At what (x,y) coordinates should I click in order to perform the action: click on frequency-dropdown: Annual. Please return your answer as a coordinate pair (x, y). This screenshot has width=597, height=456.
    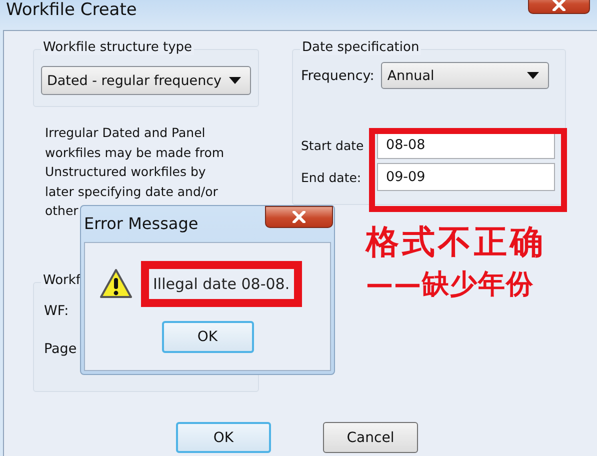
    Looking at the image, I should click on (465, 75).